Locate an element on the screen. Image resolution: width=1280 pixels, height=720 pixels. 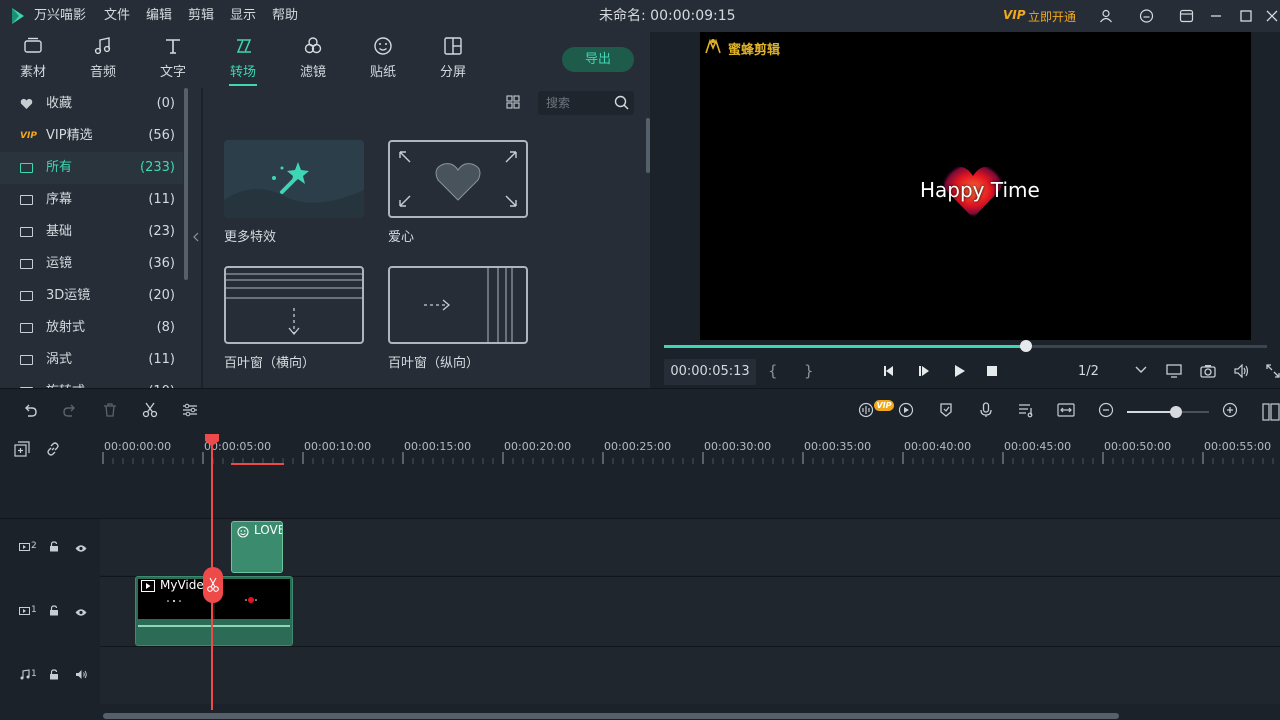
undo-icon is located at coordinates (30, 412).